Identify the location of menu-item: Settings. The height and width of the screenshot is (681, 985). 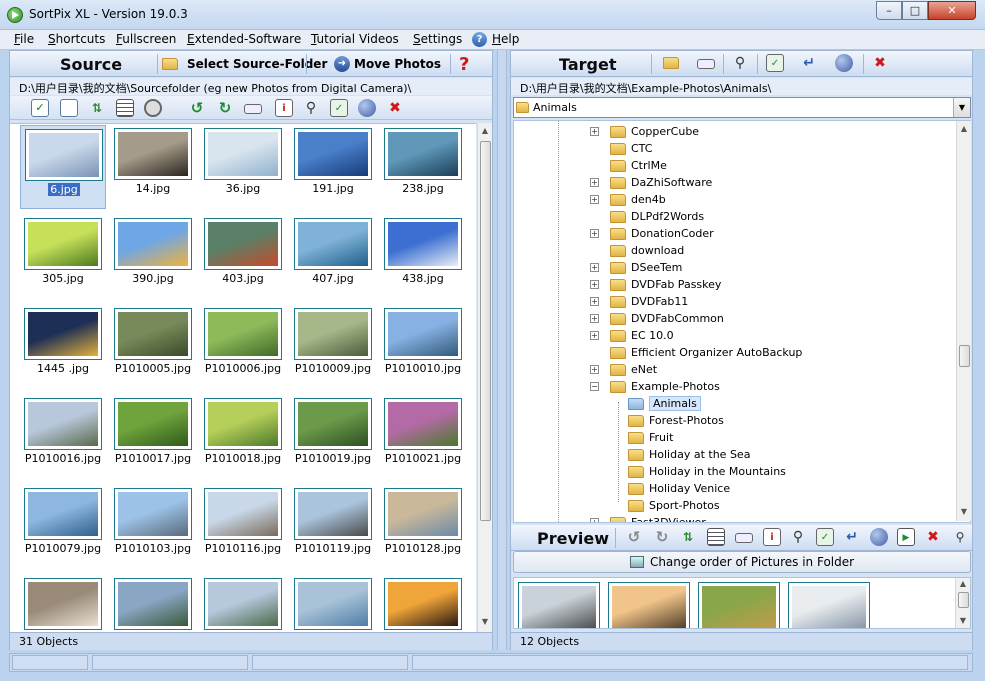
(437, 39).